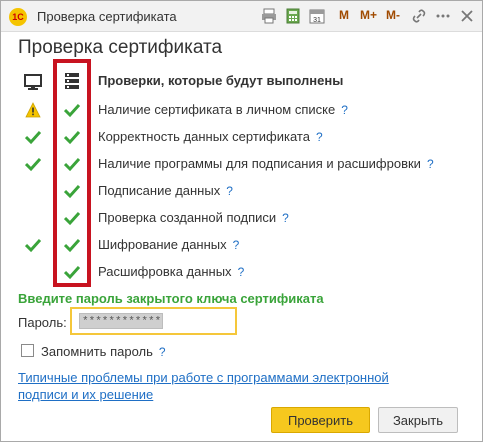 The width and height of the screenshot is (483, 442). What do you see at coordinates (344, 15) in the screenshot?
I see `memory-button: M` at bounding box center [344, 15].